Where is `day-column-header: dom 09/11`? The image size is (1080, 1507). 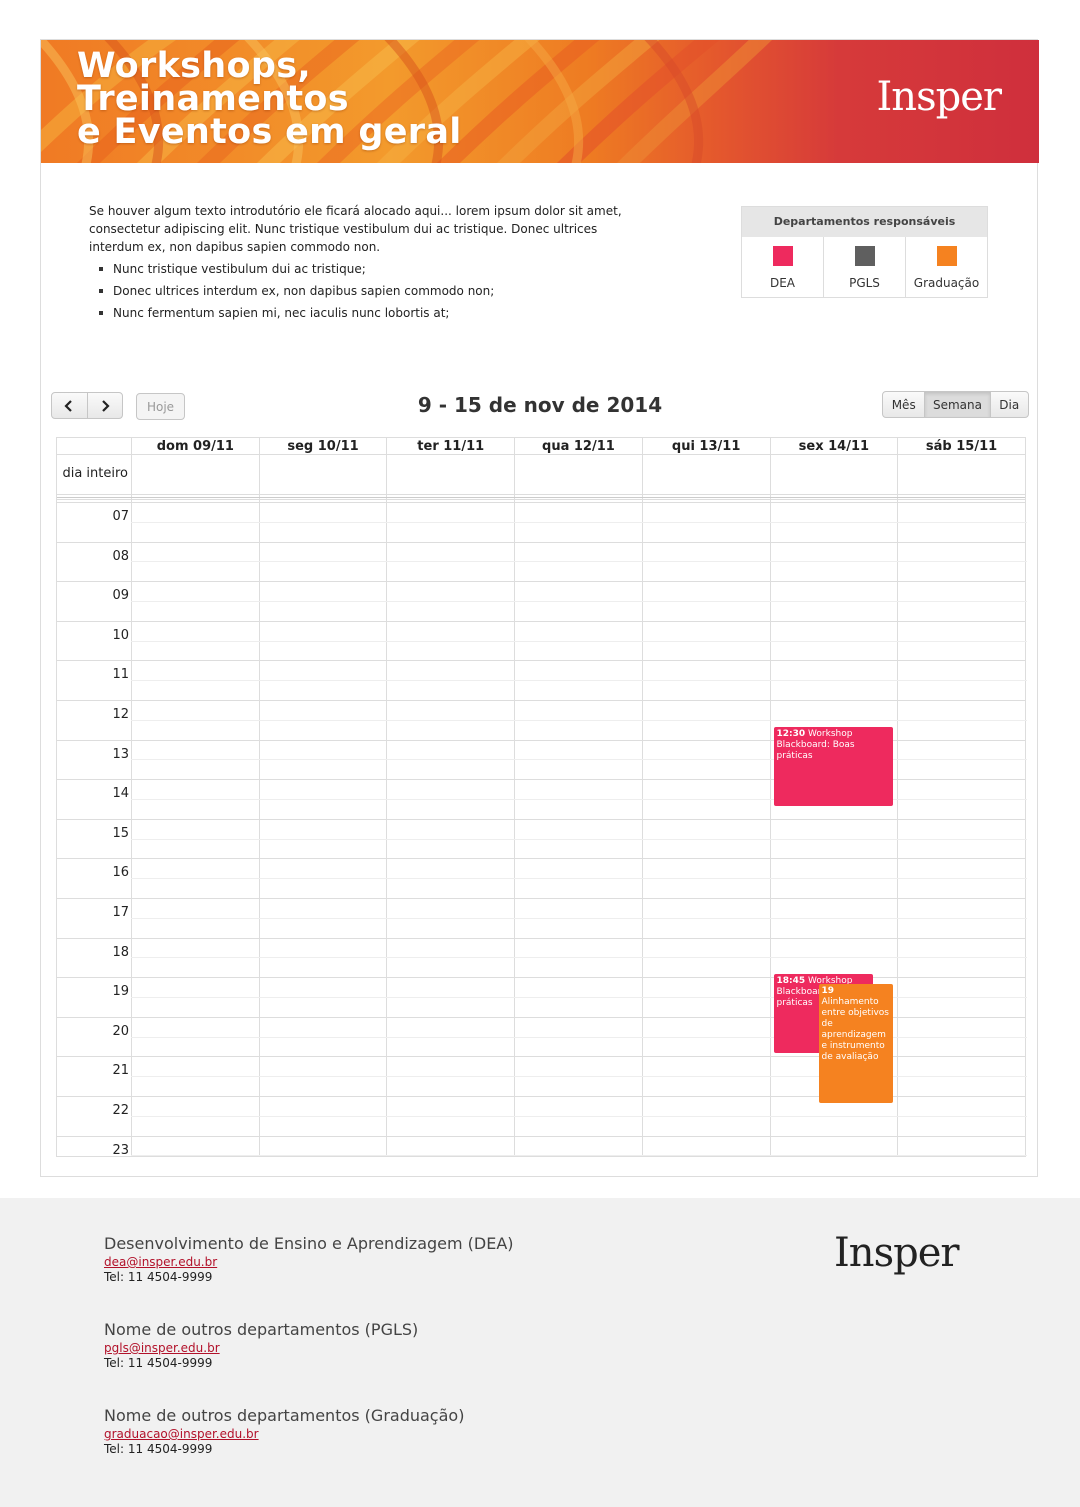 day-column-header: dom 09/11 is located at coordinates (195, 446).